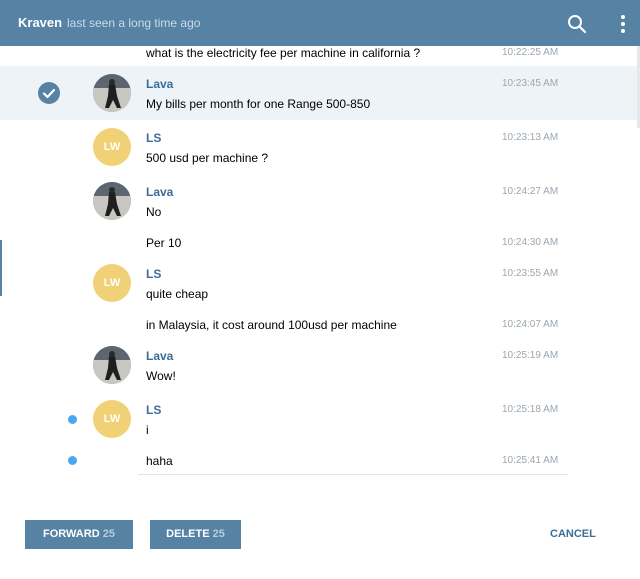  I want to click on message-row: LW LS 500 usd per machine ? 10:23:13 AM, so click(318, 147).